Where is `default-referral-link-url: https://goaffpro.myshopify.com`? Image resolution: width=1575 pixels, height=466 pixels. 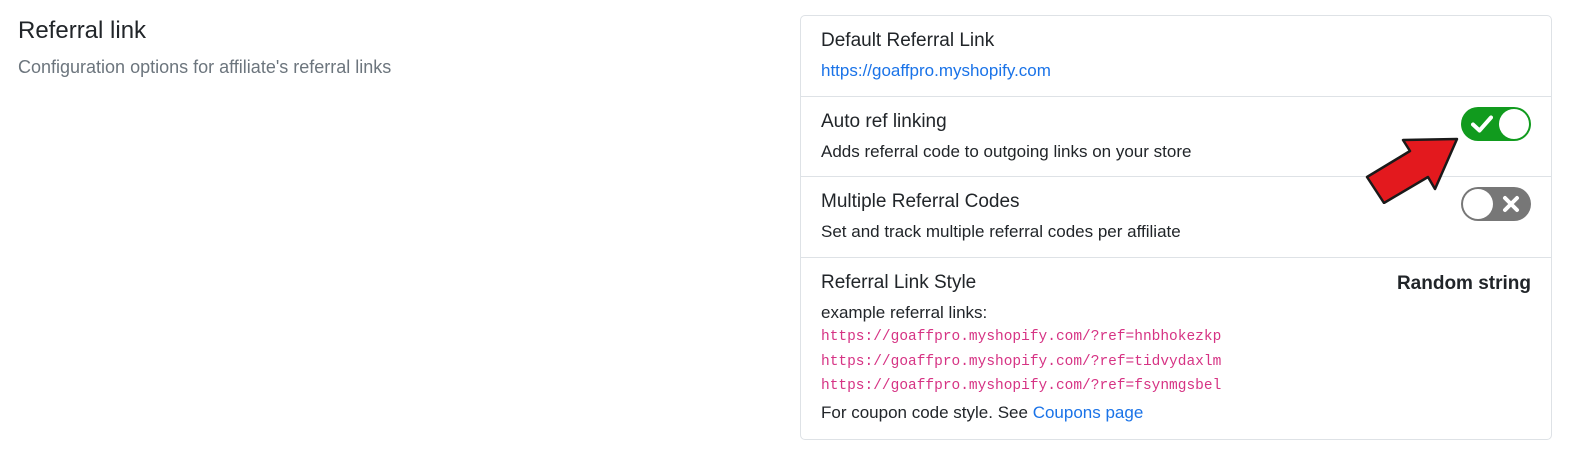 default-referral-link-url: https://goaffpro.myshopify.com is located at coordinates (936, 71).